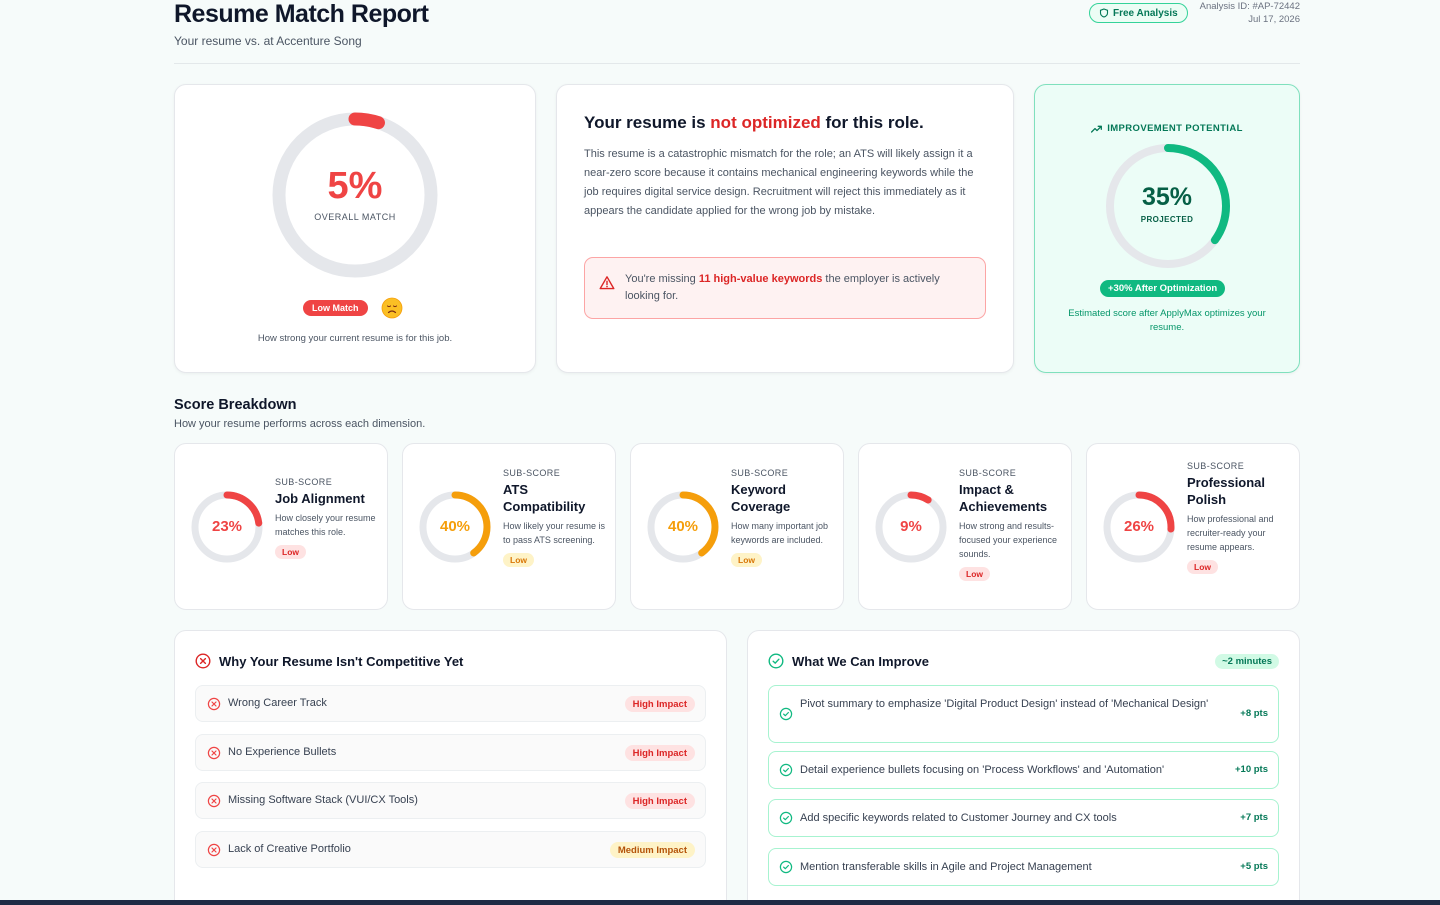  What do you see at coordinates (450, 703) in the screenshot?
I see `issue-item: Wrong Career Track High Impact` at bounding box center [450, 703].